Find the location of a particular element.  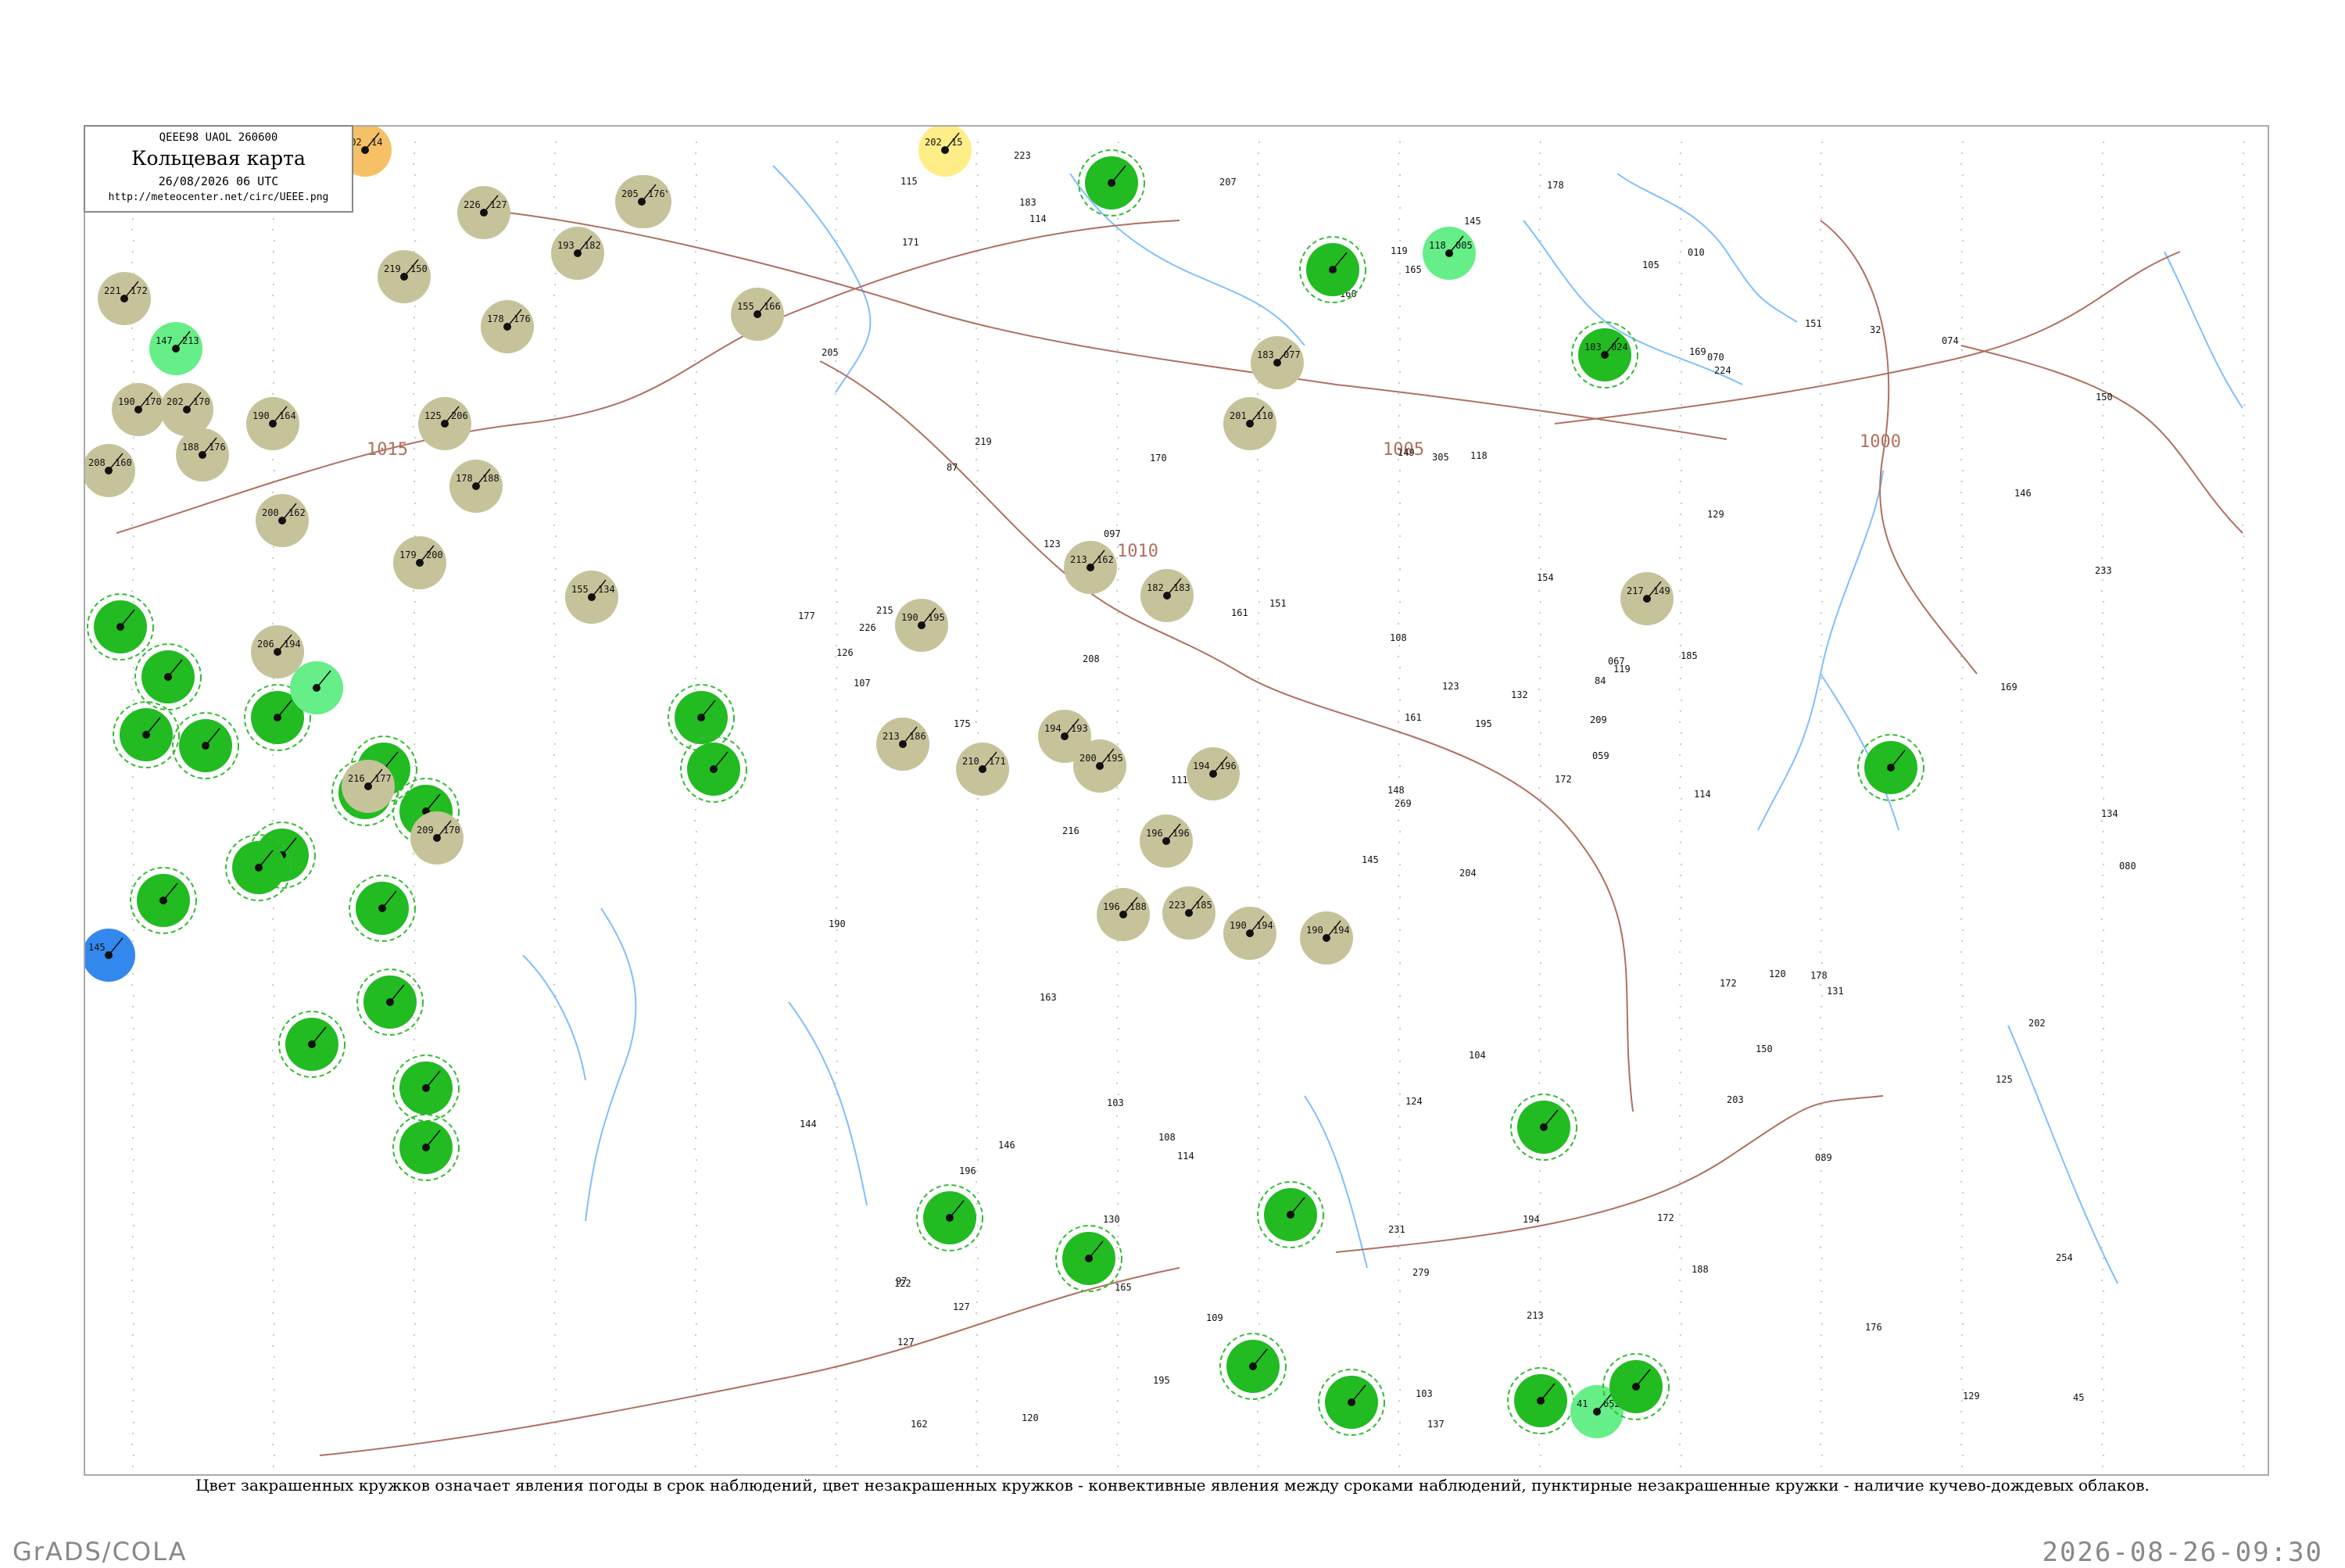

map-value-label: 171 is located at coordinates (910, 242).